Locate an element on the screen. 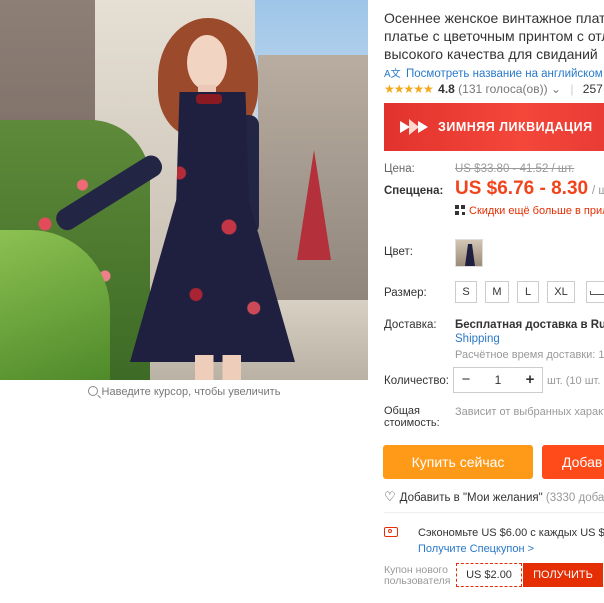 The width and height of the screenshot is (604, 603). total-cost-label-line: Общая is located at coordinates (402, 411).